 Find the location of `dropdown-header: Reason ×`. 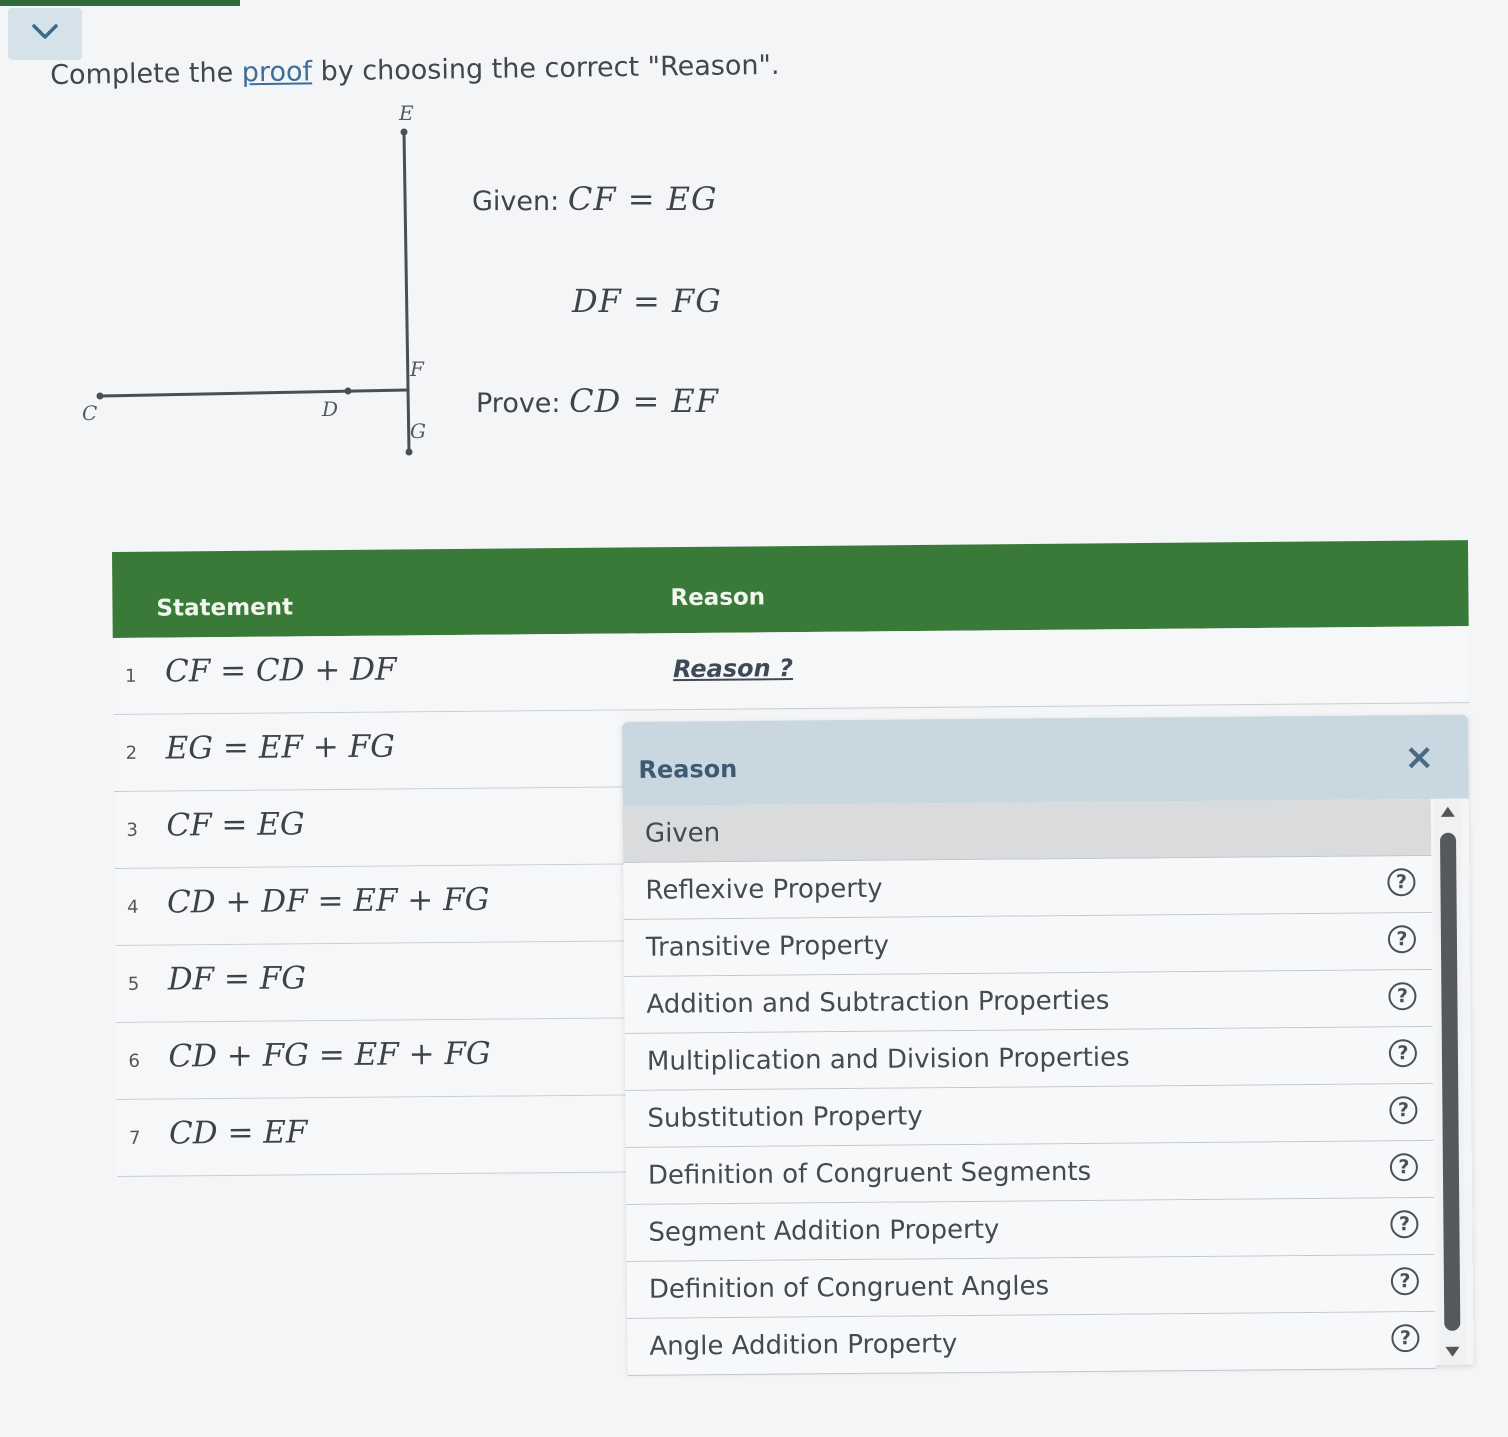

dropdown-header: Reason × is located at coordinates (1045, 760).